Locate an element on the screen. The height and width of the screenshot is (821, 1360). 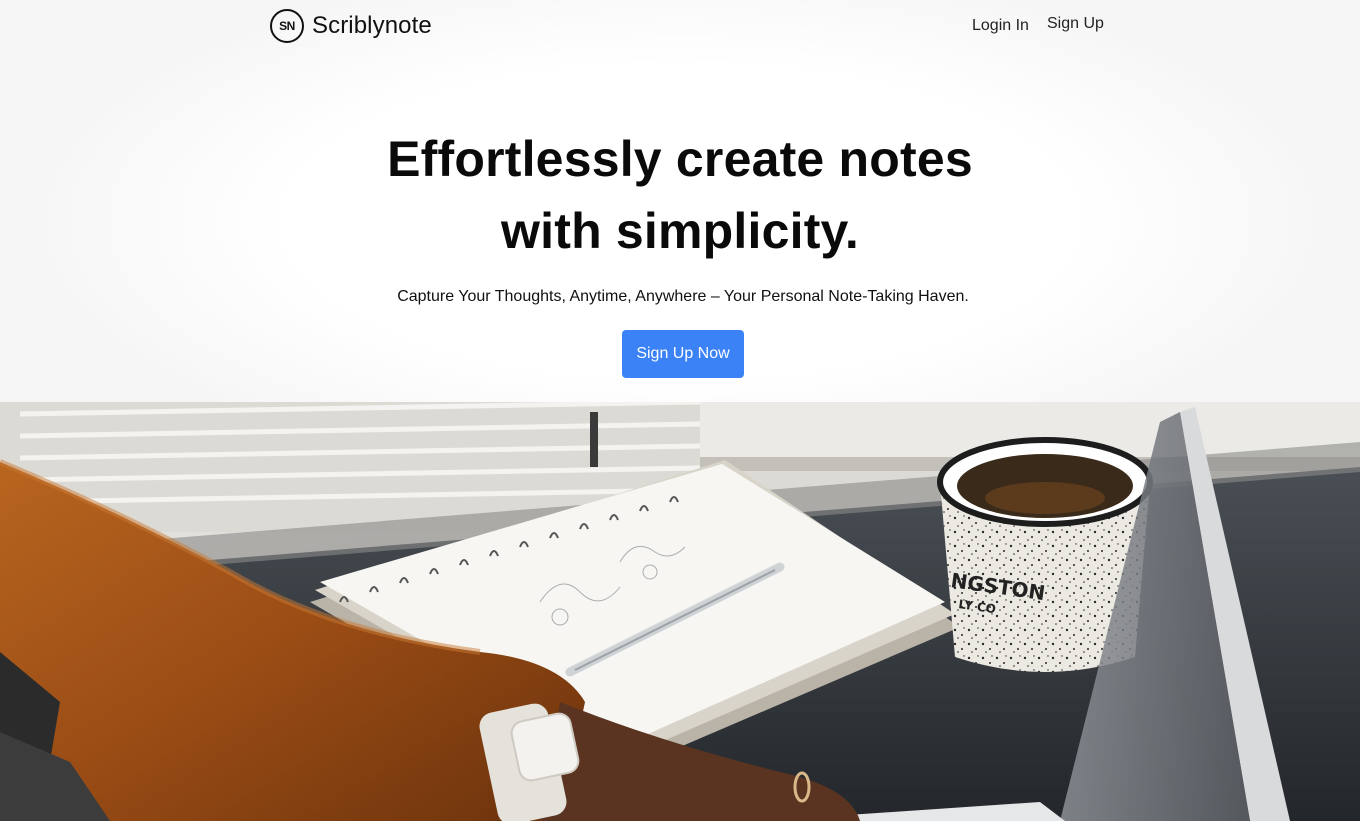
signup-link: Sign Up is located at coordinates (1075, 24).